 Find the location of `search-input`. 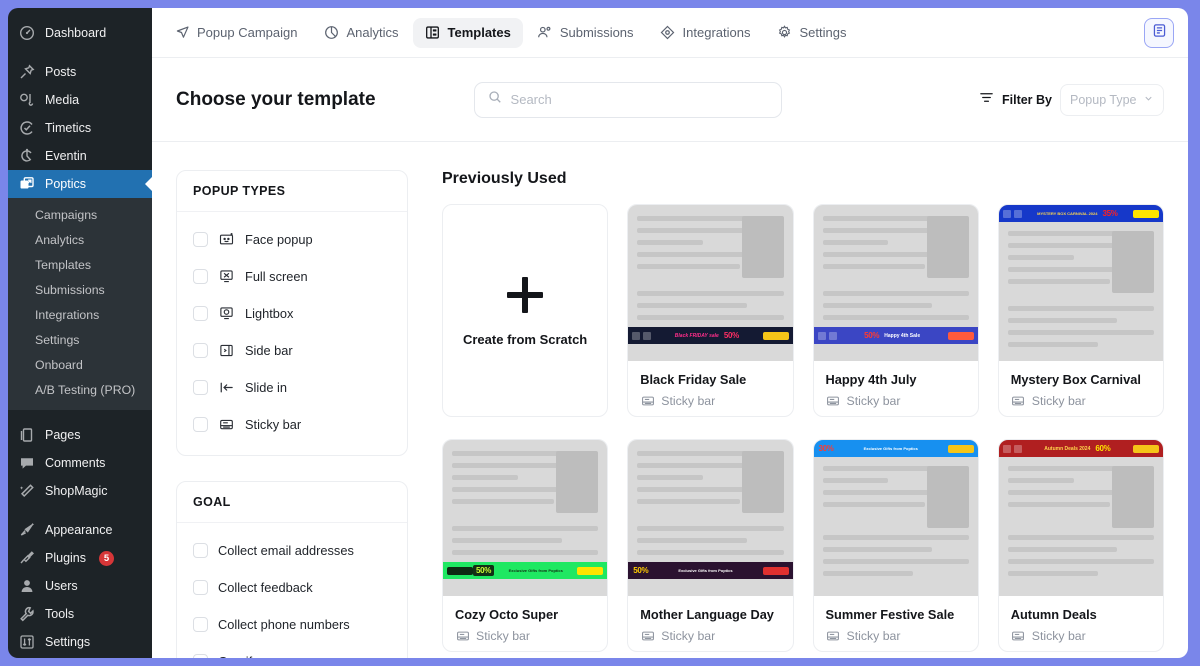

search-input is located at coordinates (639, 99).